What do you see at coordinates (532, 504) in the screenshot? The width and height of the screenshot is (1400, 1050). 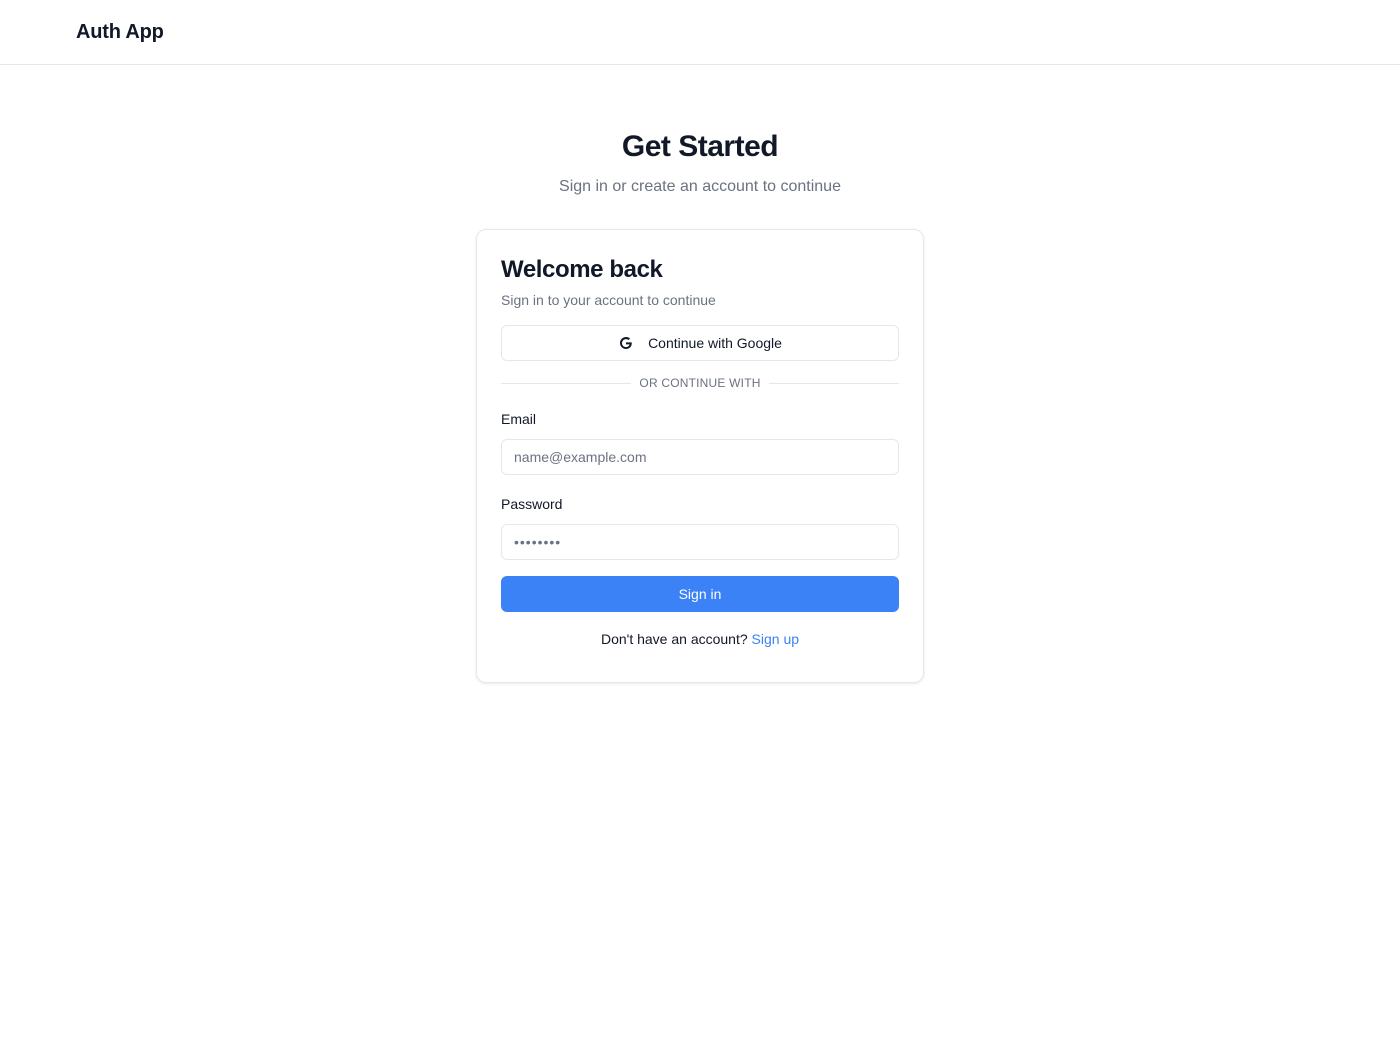 I see `password-label: Password` at bounding box center [532, 504].